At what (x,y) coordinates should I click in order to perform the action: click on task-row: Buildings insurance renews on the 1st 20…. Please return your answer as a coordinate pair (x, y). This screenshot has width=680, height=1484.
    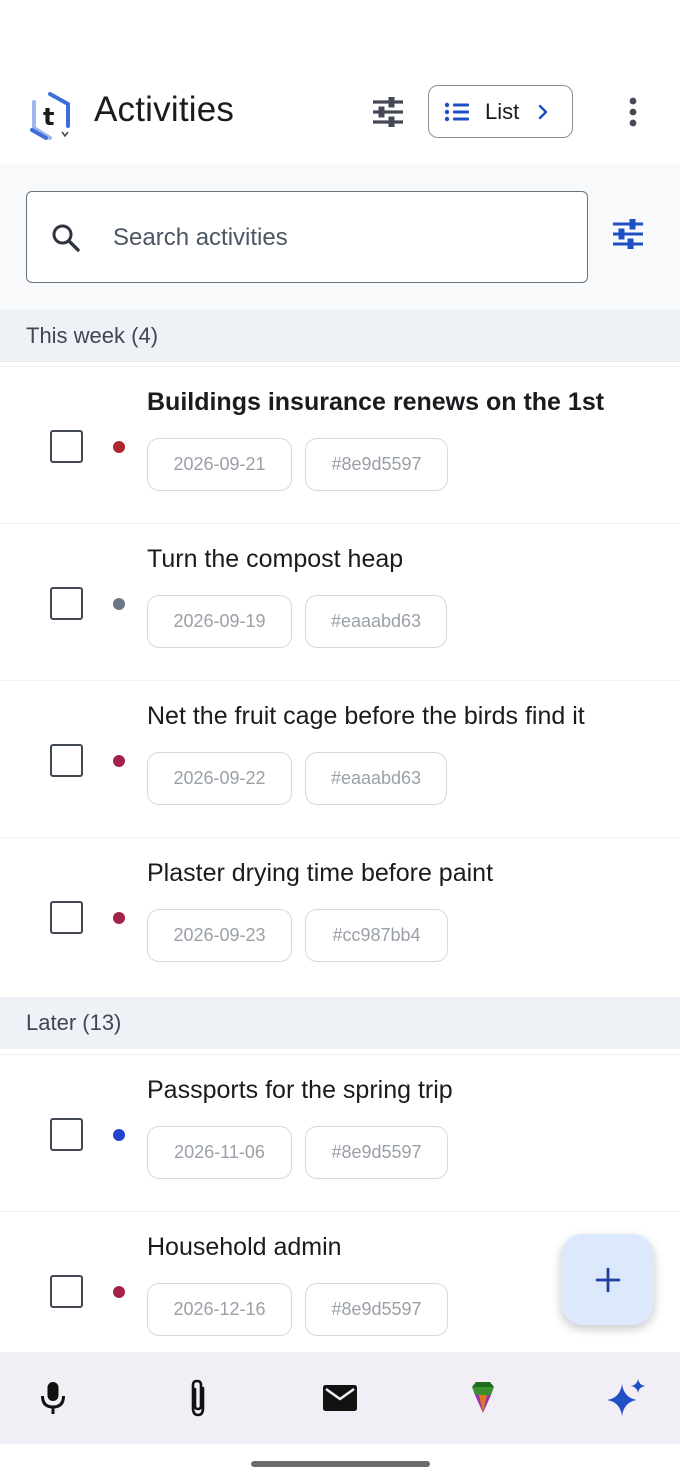
    Looking at the image, I should click on (340, 441).